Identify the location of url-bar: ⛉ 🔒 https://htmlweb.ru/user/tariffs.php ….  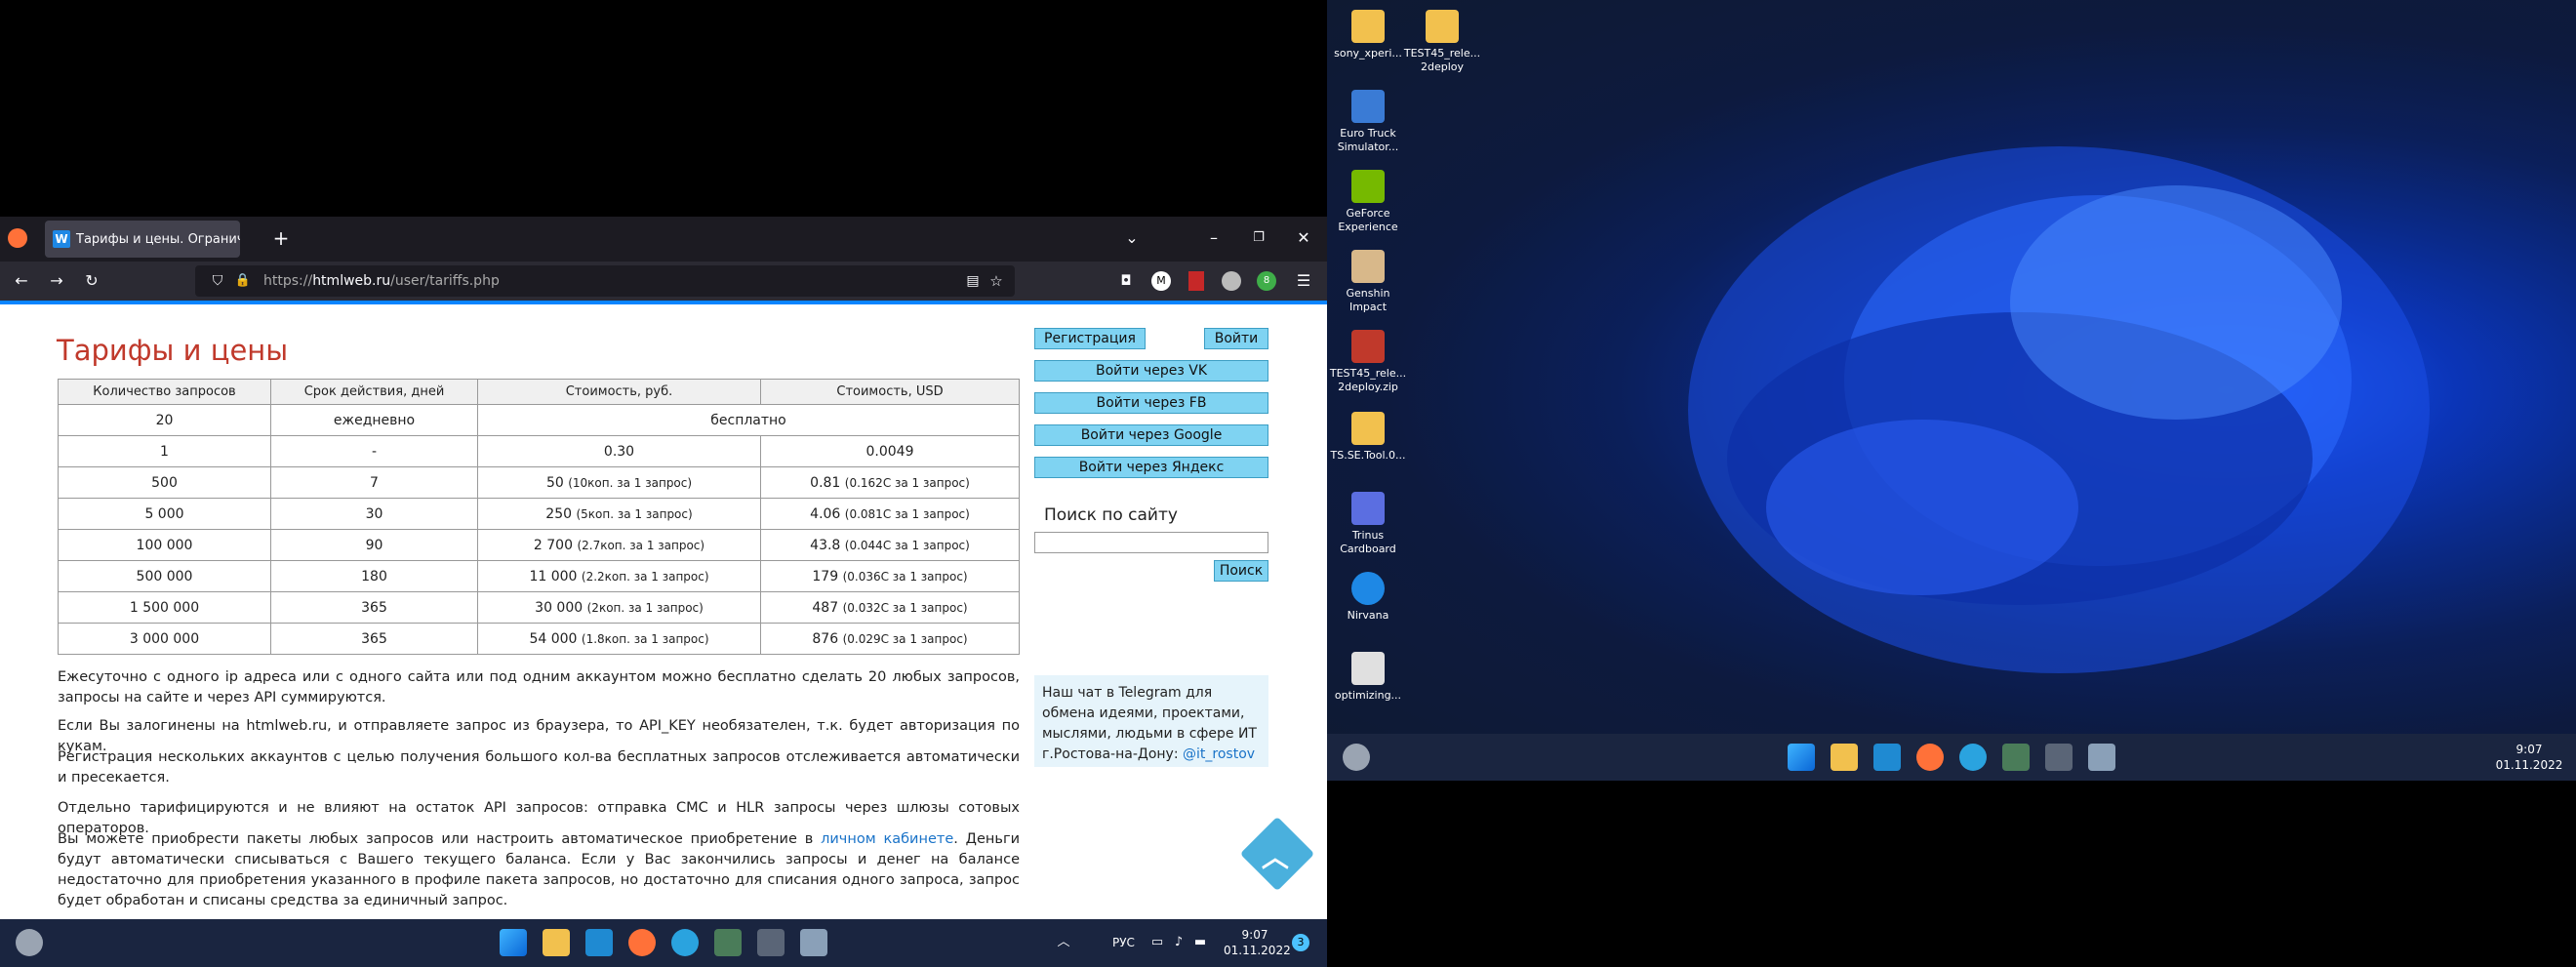
(605, 281).